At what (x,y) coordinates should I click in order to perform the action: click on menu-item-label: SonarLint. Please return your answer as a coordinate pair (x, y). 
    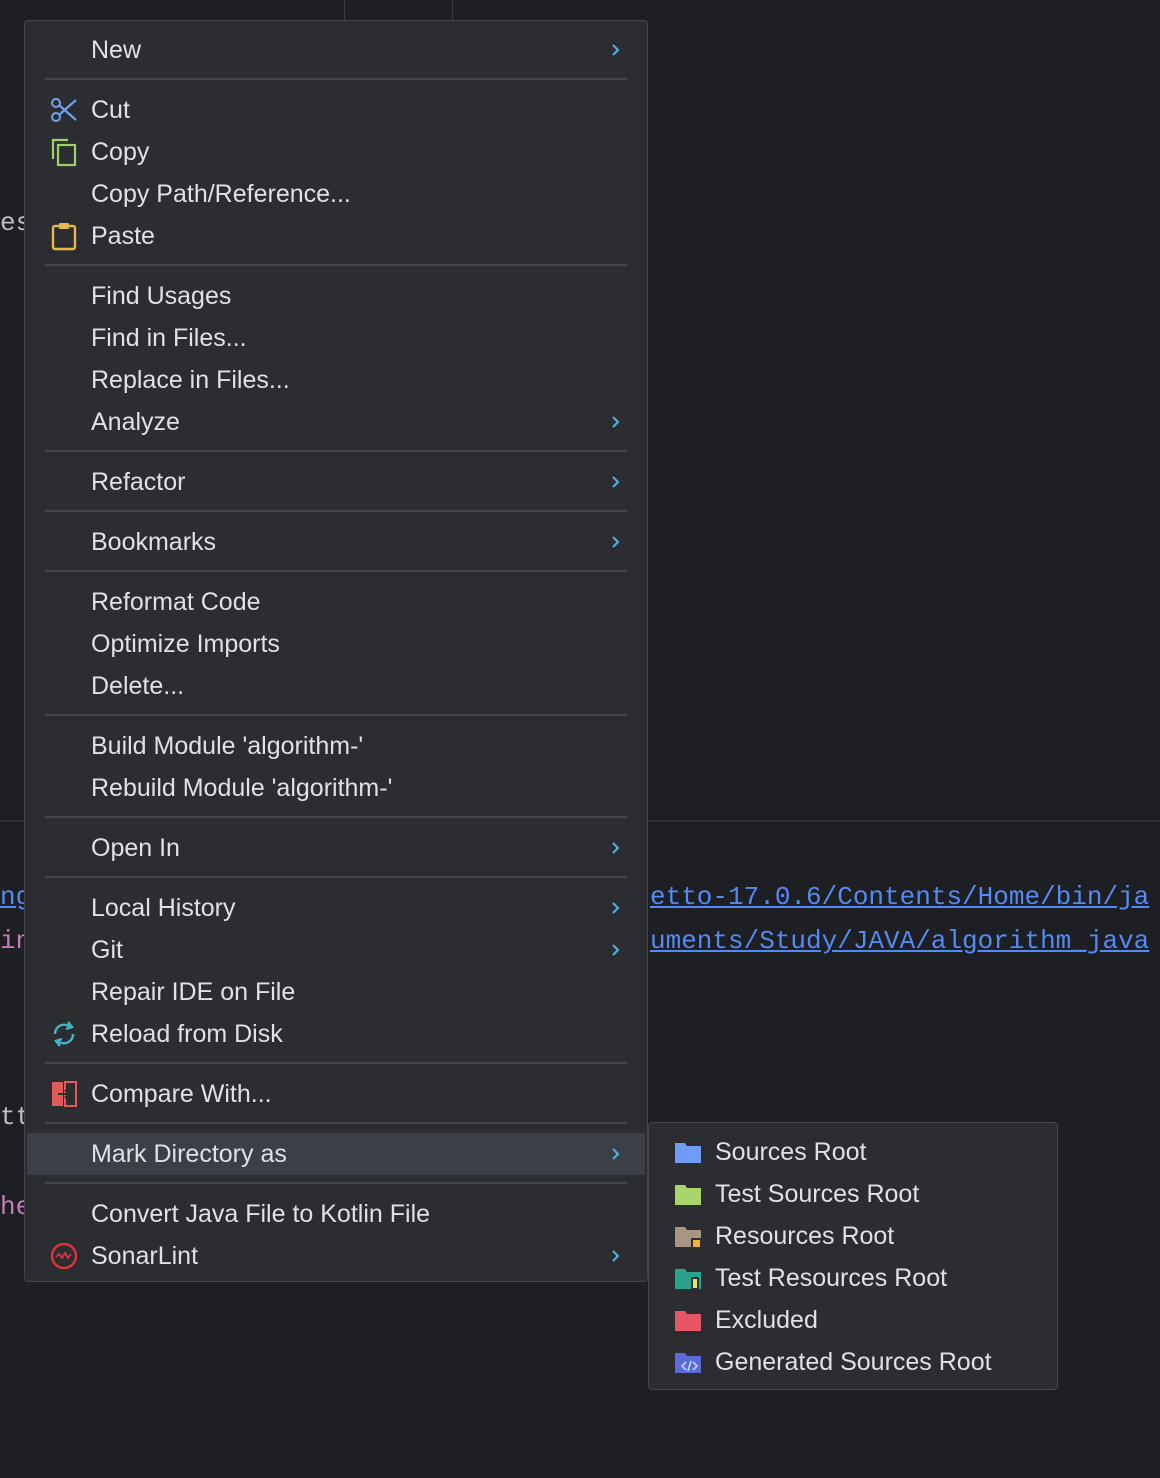
    Looking at the image, I should click on (145, 1255).